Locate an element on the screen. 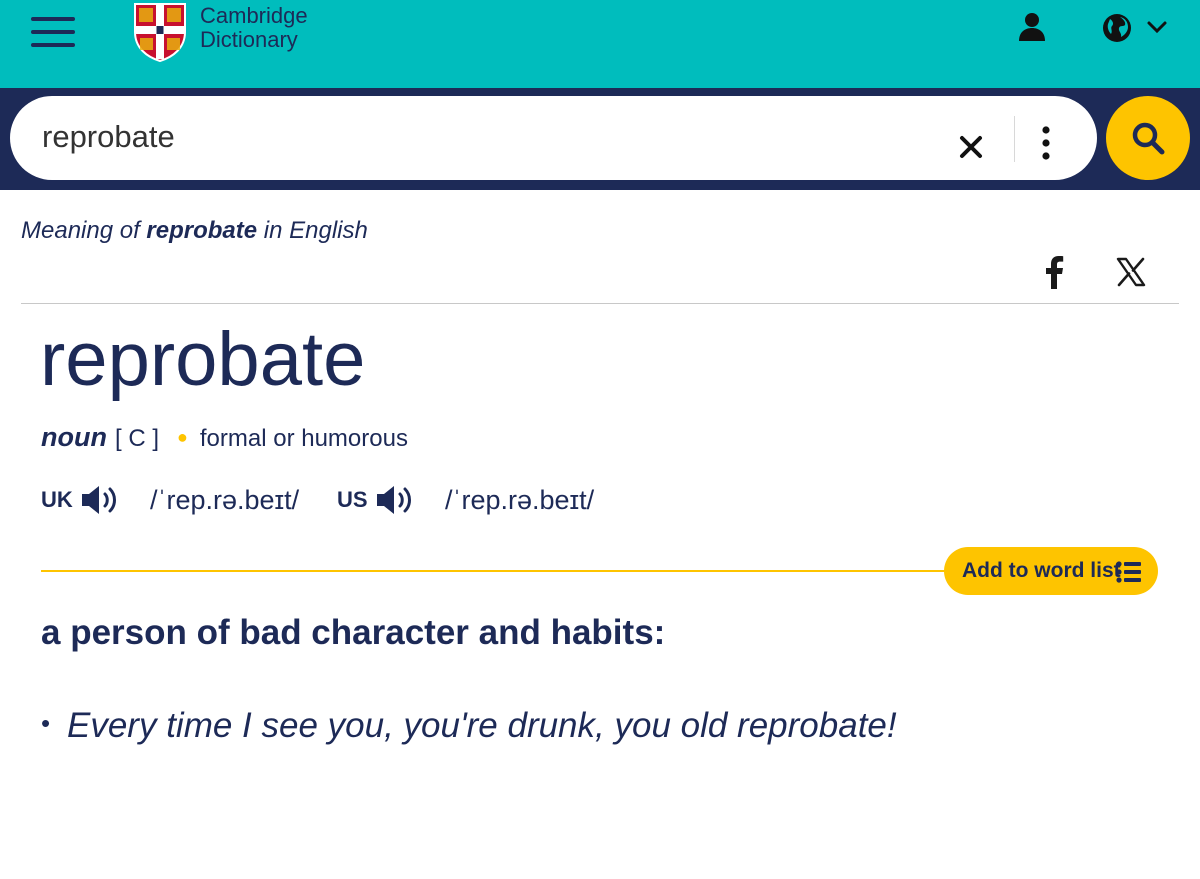 The image size is (1200, 879). usage-label: formal or humorous is located at coordinates (303, 438).